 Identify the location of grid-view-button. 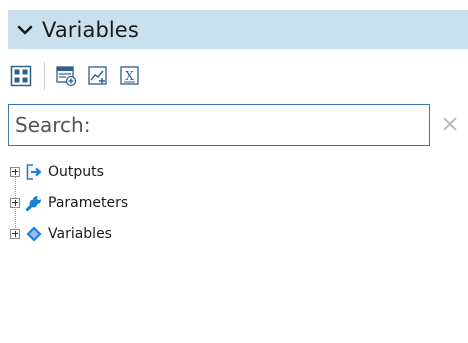
(21, 76).